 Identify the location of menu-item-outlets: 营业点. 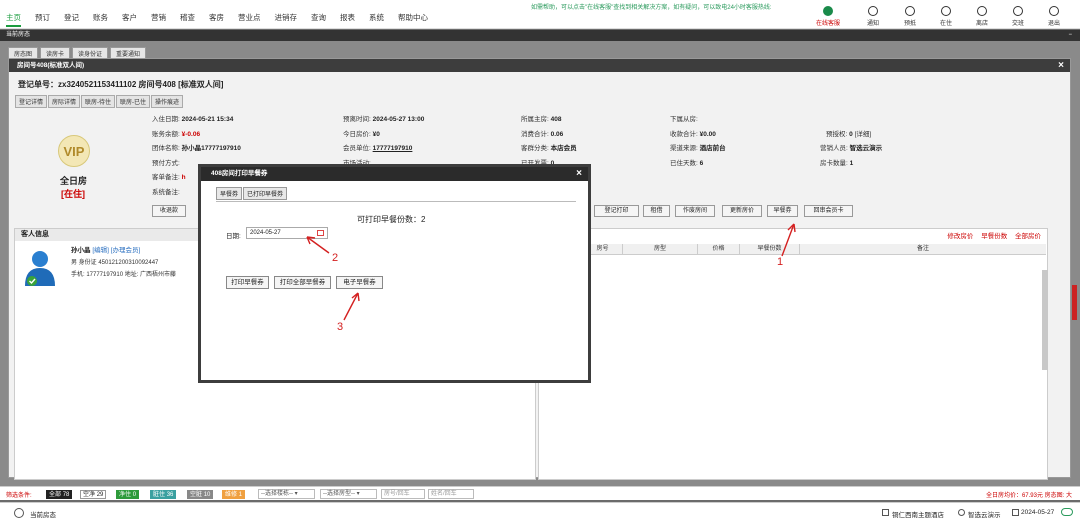
(249, 19).